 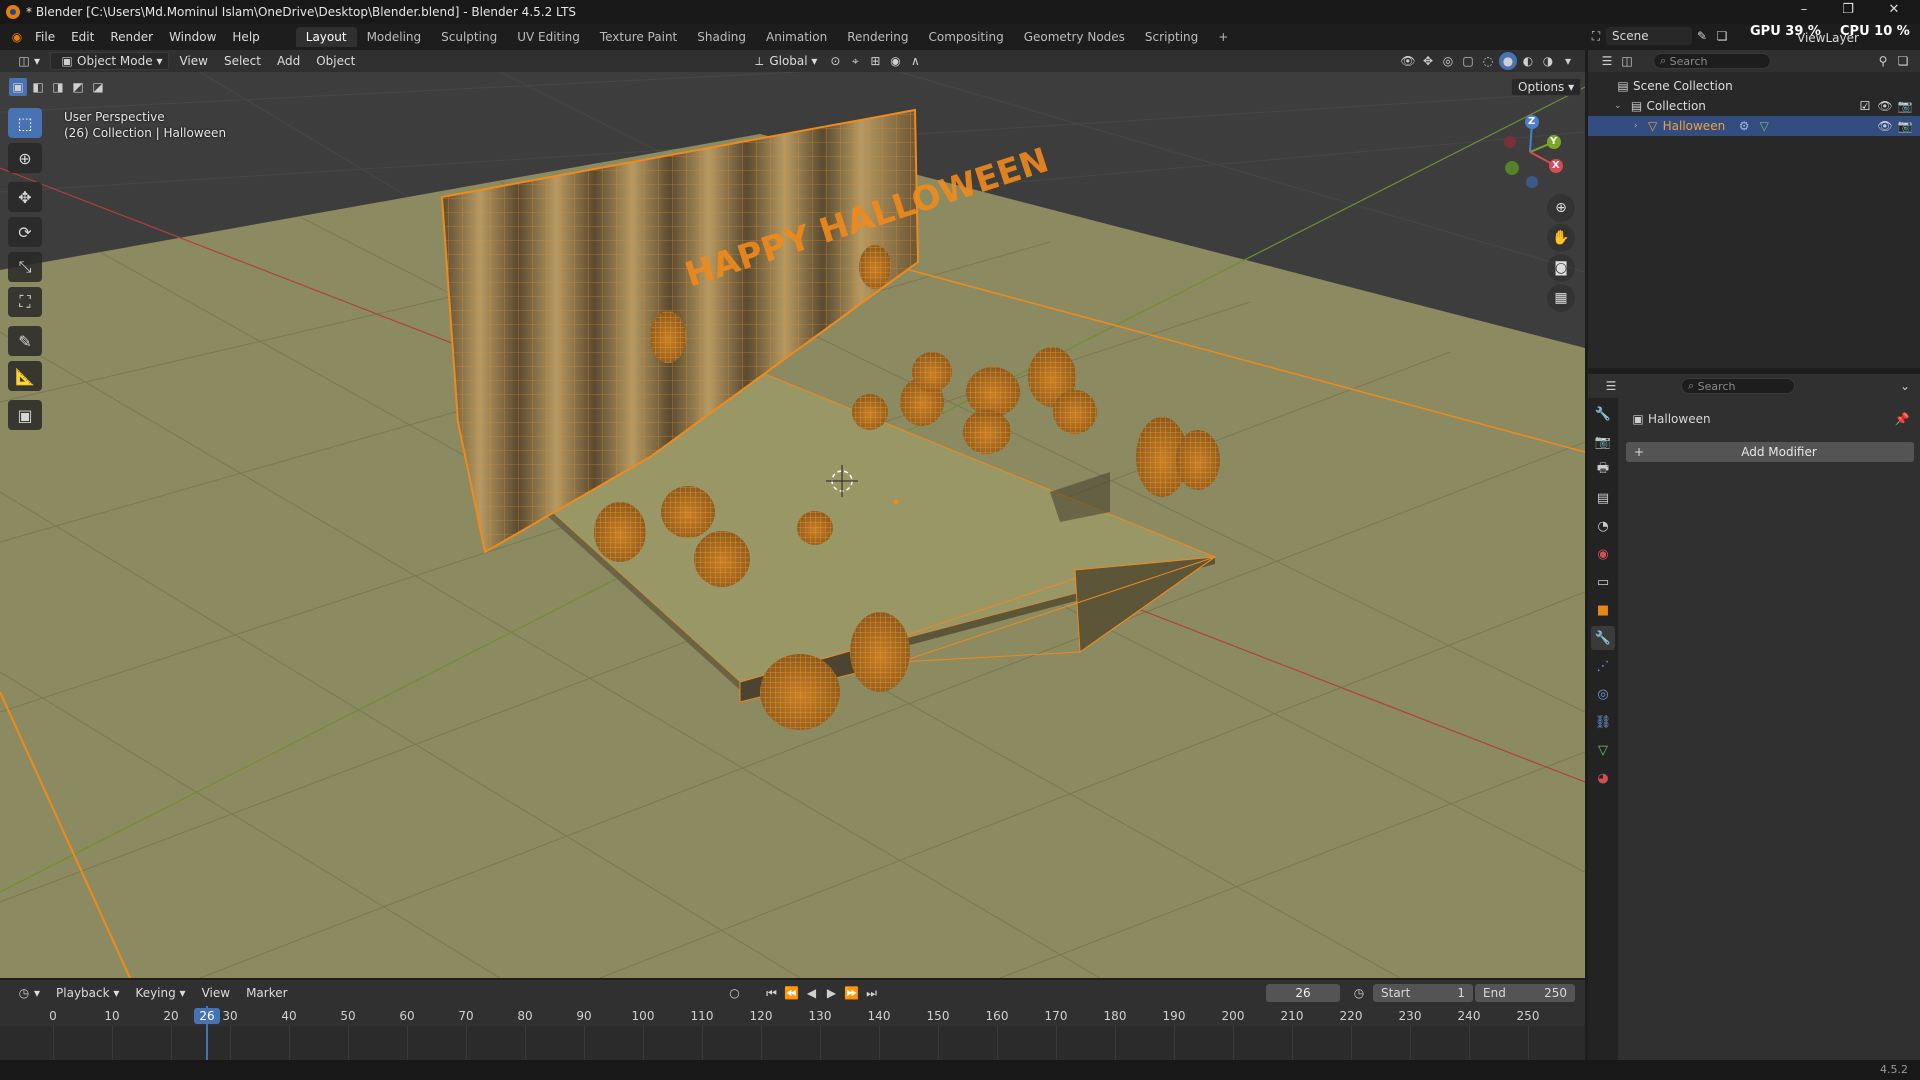 What do you see at coordinates (25, 302) in the screenshot?
I see `transform-tool-icon: ⛶` at bounding box center [25, 302].